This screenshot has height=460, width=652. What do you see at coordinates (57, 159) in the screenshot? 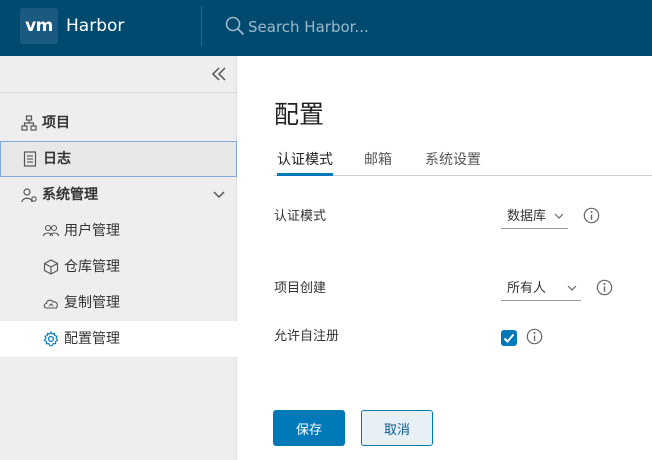
I see `sidebar-item-label: 日志` at bounding box center [57, 159].